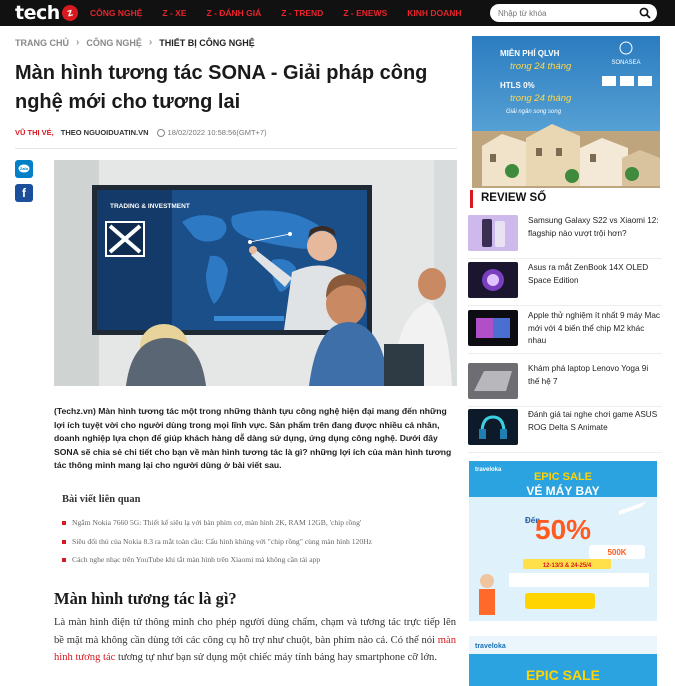 The width and height of the screenshot is (675, 686). I want to click on search-icon, so click(645, 13).